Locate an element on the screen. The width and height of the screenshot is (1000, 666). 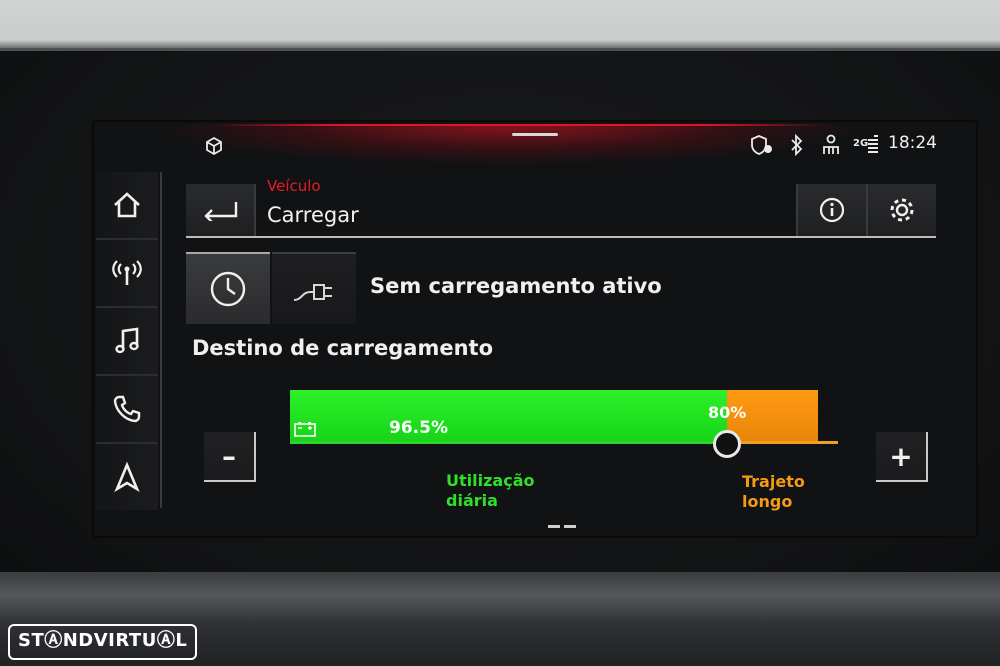
gear-icon is located at coordinates (902, 210).